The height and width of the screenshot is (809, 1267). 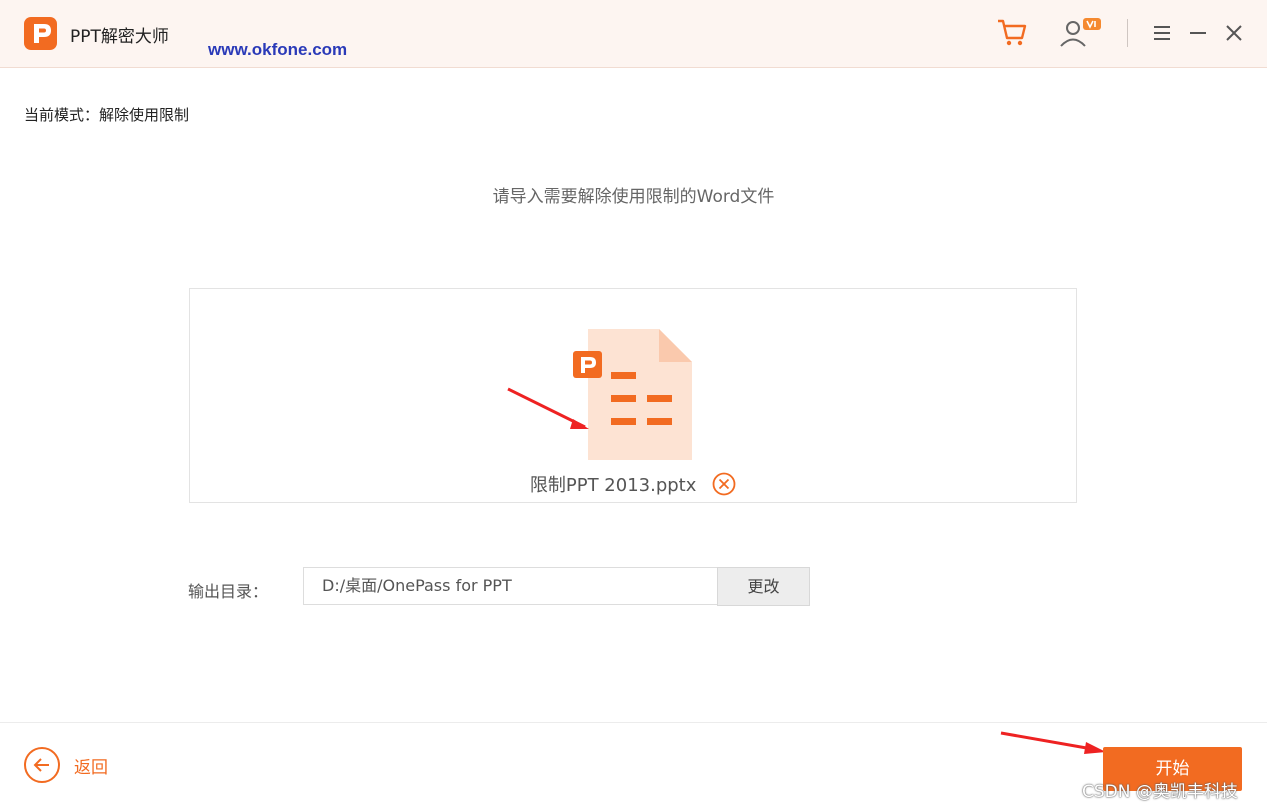 I want to click on change-dir-button: 更改, so click(x=763, y=586).